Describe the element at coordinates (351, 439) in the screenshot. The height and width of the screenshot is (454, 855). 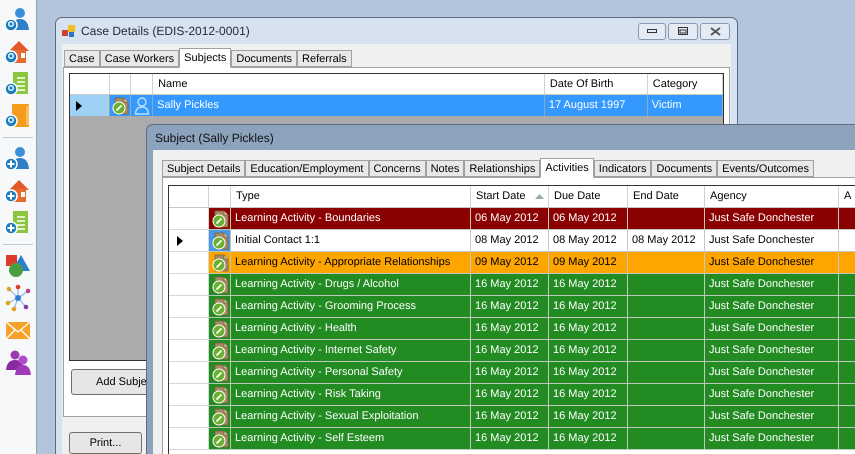
I see `table-cell: Learning Activity - Self Esteem` at that location.